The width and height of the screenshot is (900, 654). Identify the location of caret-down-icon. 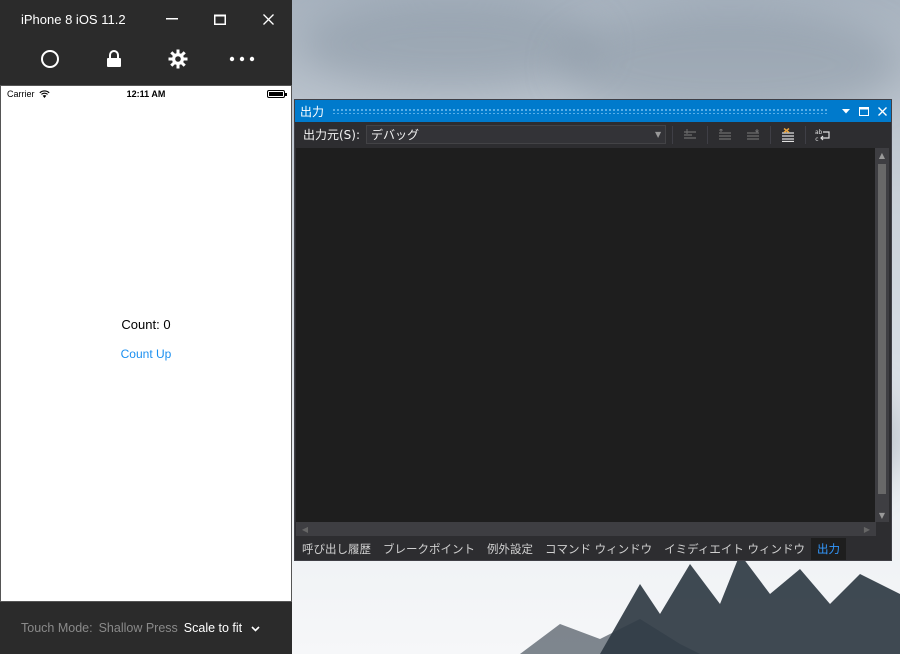
(846, 110).